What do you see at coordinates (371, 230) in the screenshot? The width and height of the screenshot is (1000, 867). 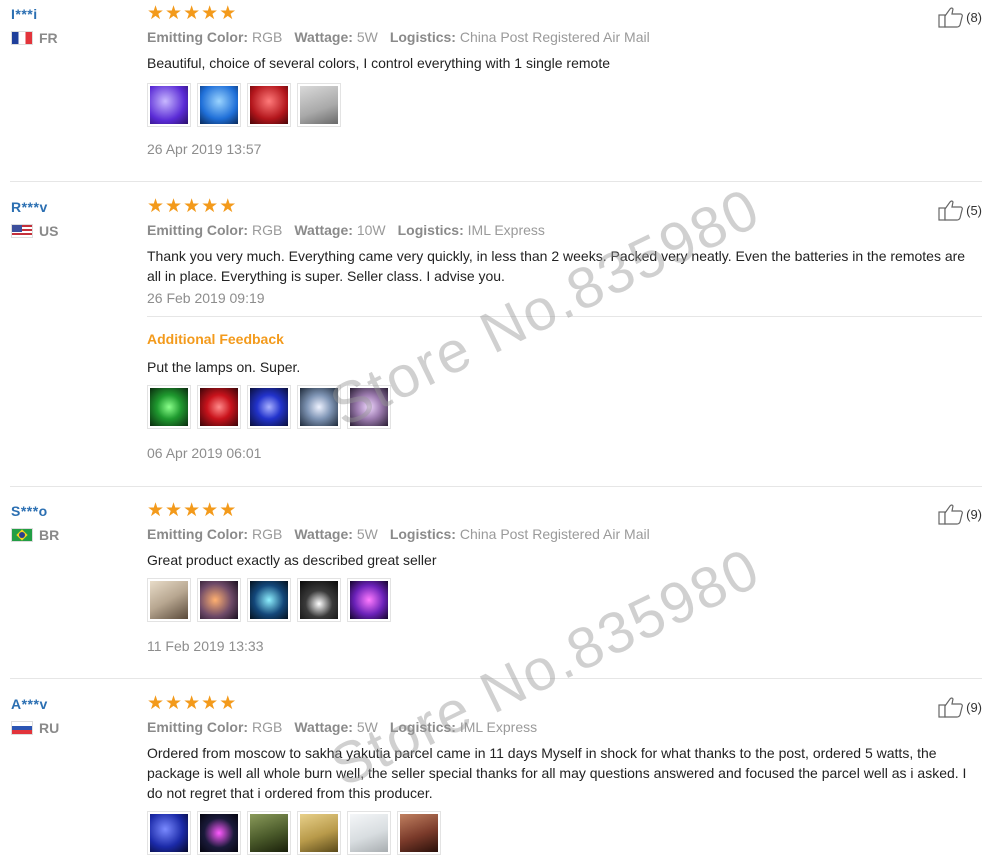 I see `wattage-value: 10W` at bounding box center [371, 230].